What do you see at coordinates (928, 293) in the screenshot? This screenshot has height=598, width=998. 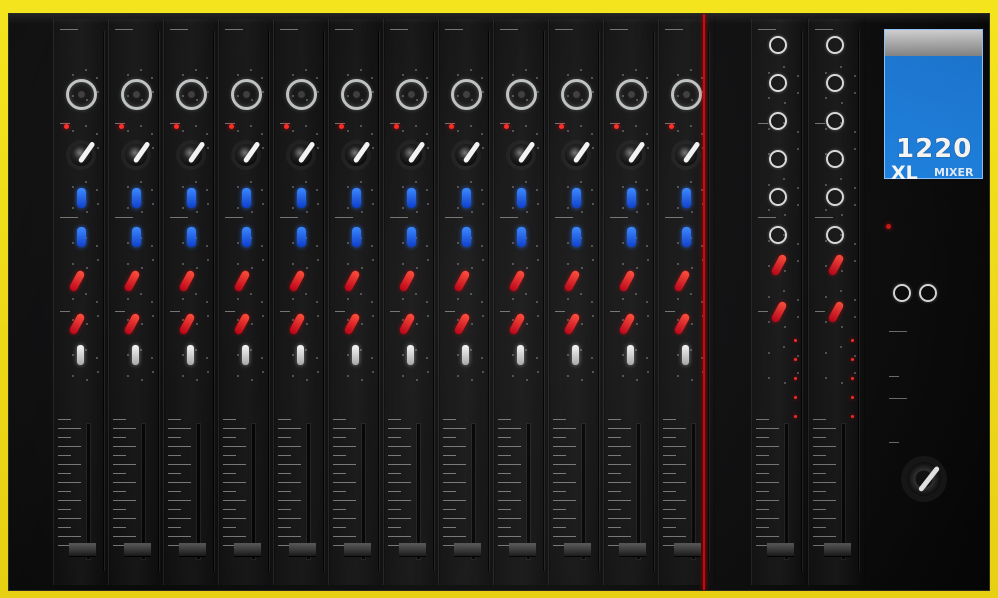 I see `tape-out-right-knob` at bounding box center [928, 293].